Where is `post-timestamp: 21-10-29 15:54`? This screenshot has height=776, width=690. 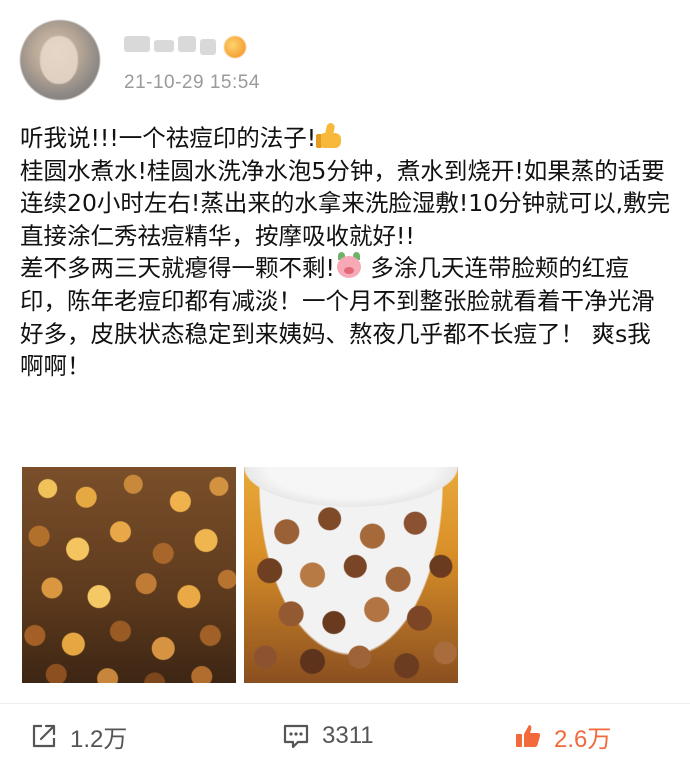 post-timestamp: 21-10-29 15:54 is located at coordinates (192, 82).